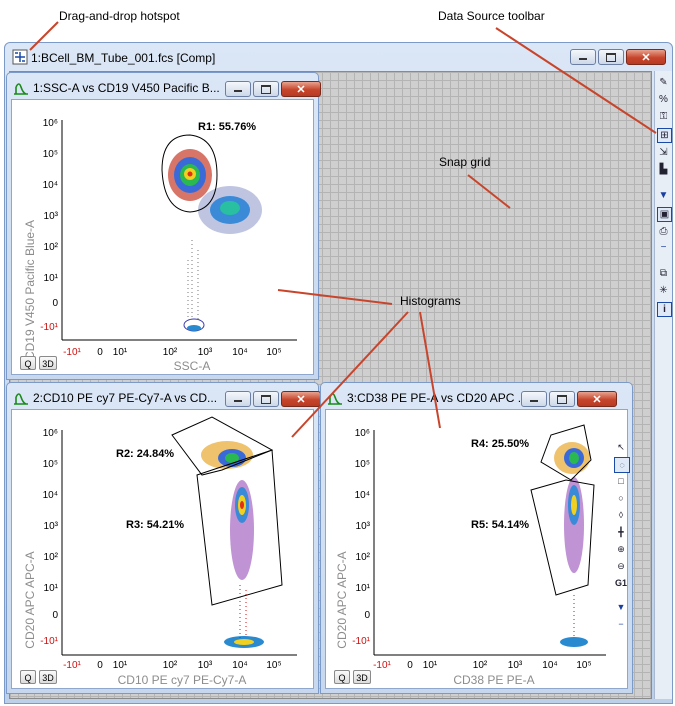 This screenshot has height=706, width=675. What do you see at coordinates (155, 525) in the screenshot?
I see `region-label-r3: R3: 54.21%` at bounding box center [155, 525].